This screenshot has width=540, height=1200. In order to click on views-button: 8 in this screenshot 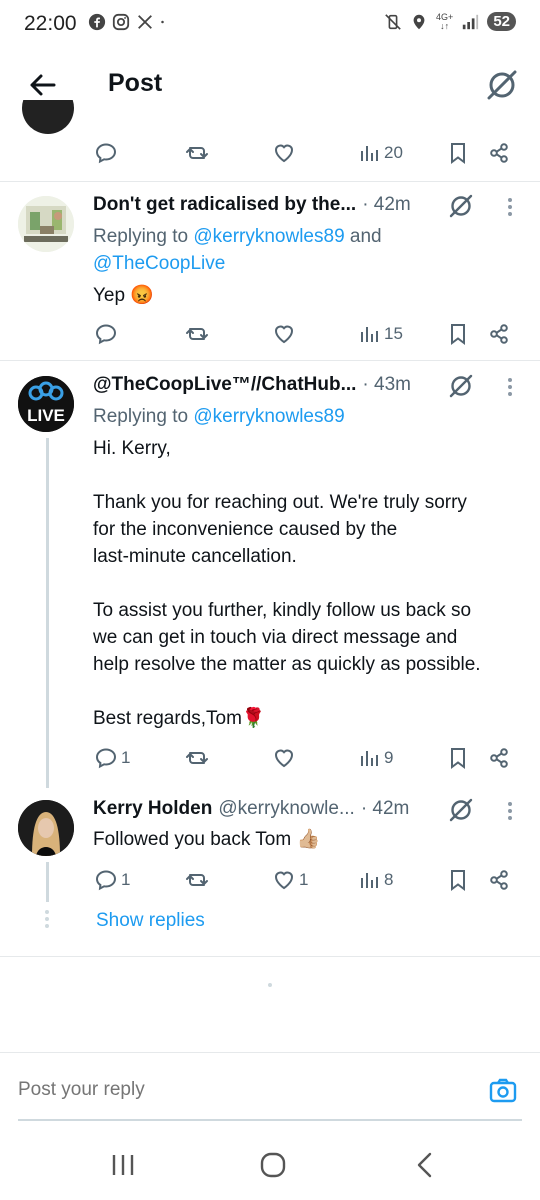, I will do `click(375, 880)`.